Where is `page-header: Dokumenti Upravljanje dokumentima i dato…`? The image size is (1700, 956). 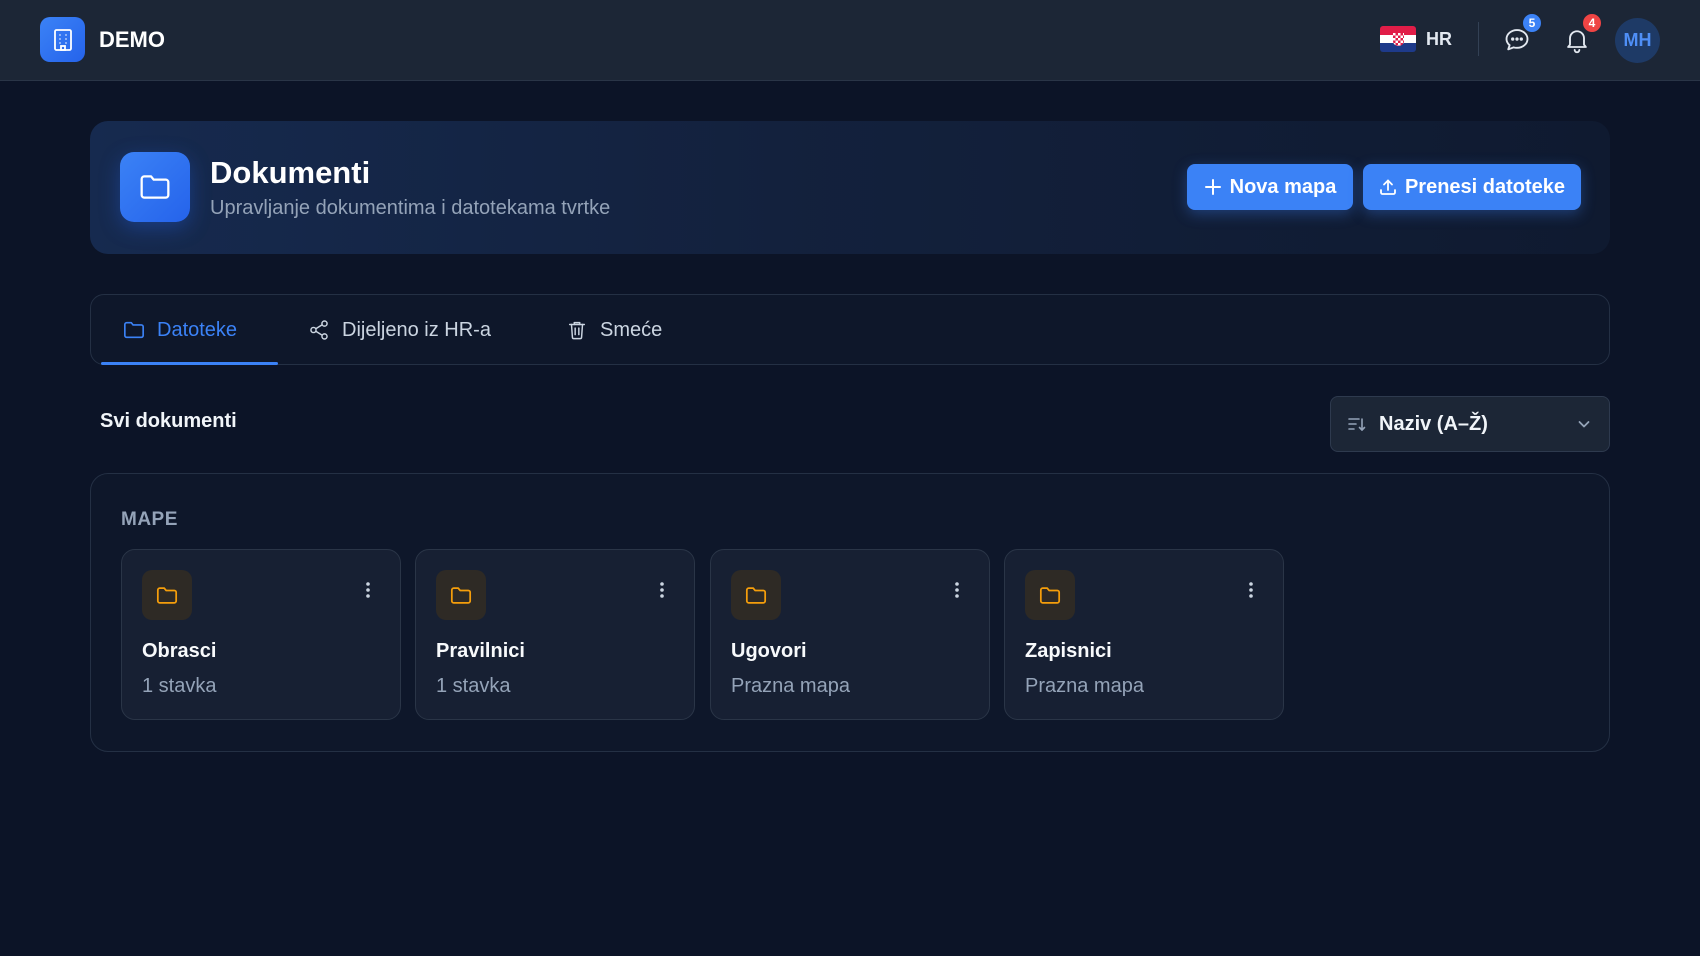 page-header: Dokumenti Upravljanje dokumentima i dato… is located at coordinates (850, 187).